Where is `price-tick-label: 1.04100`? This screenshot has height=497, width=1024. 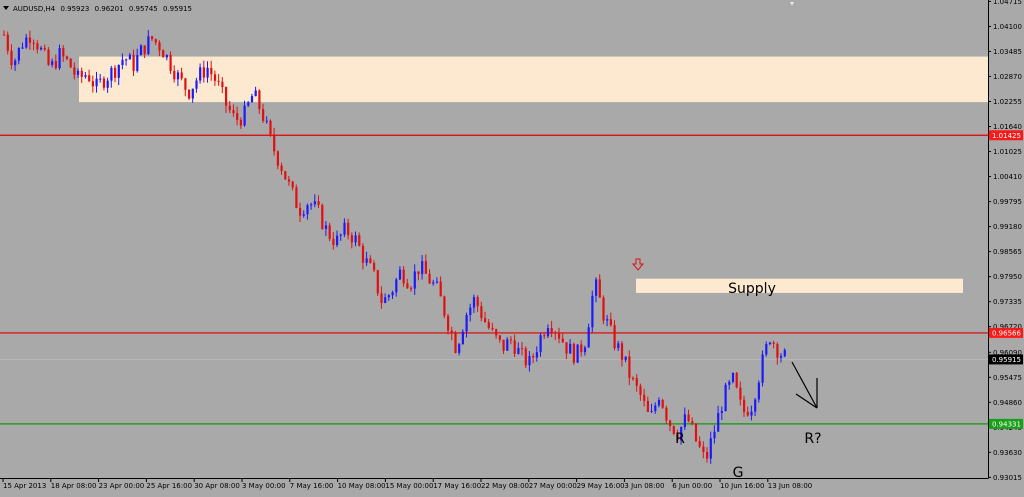
price-tick-label: 1.04100 is located at coordinates (1007, 27).